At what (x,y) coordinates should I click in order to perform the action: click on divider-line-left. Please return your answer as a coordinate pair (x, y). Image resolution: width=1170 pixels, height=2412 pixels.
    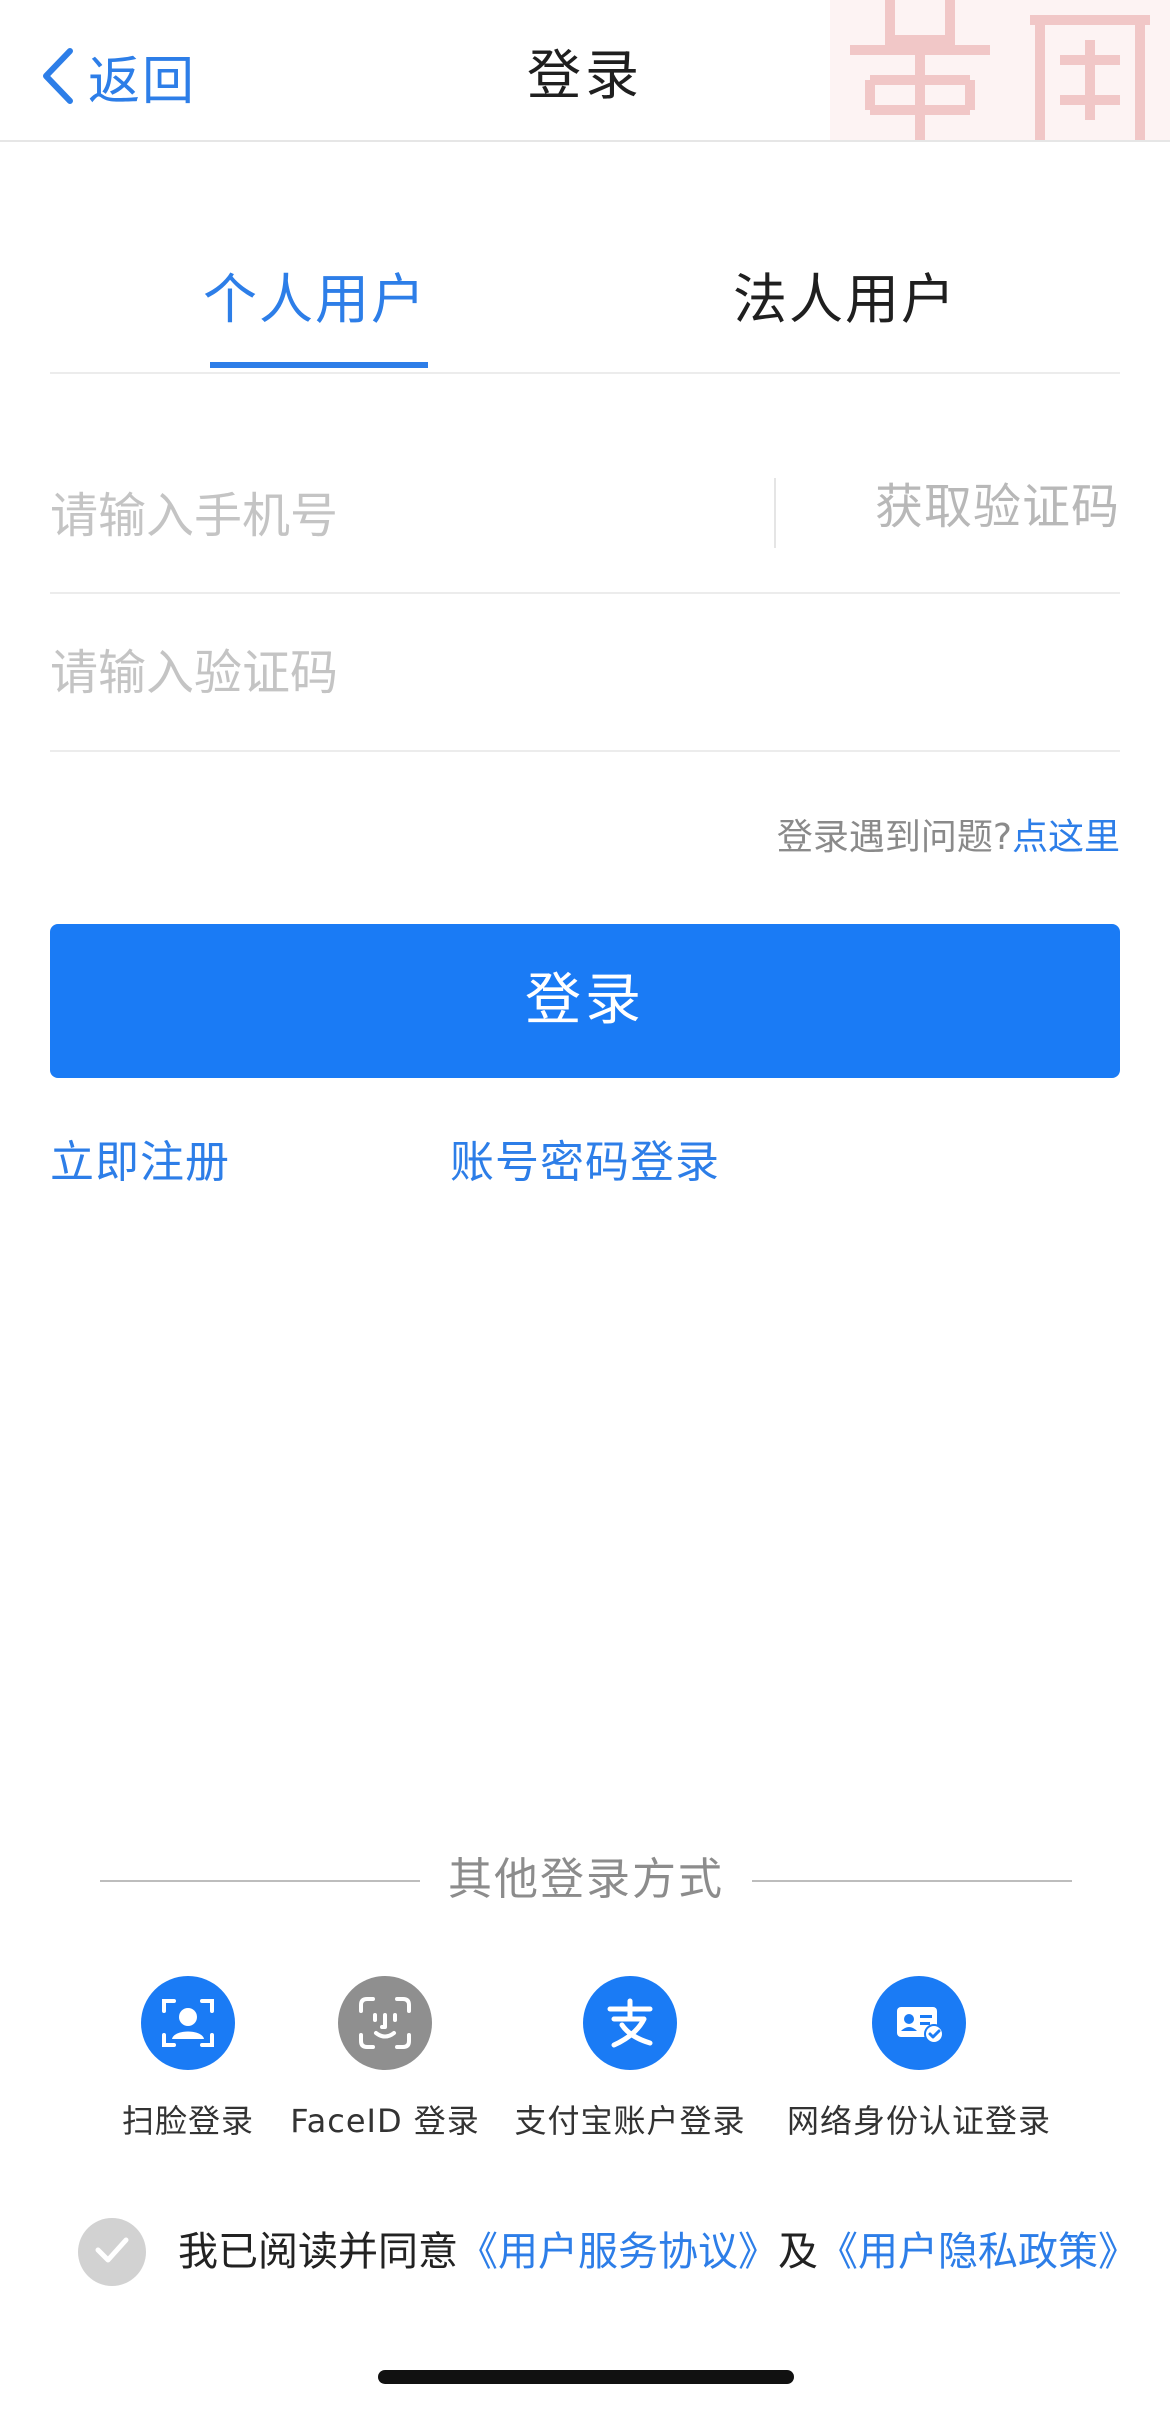
    Looking at the image, I should click on (260, 1881).